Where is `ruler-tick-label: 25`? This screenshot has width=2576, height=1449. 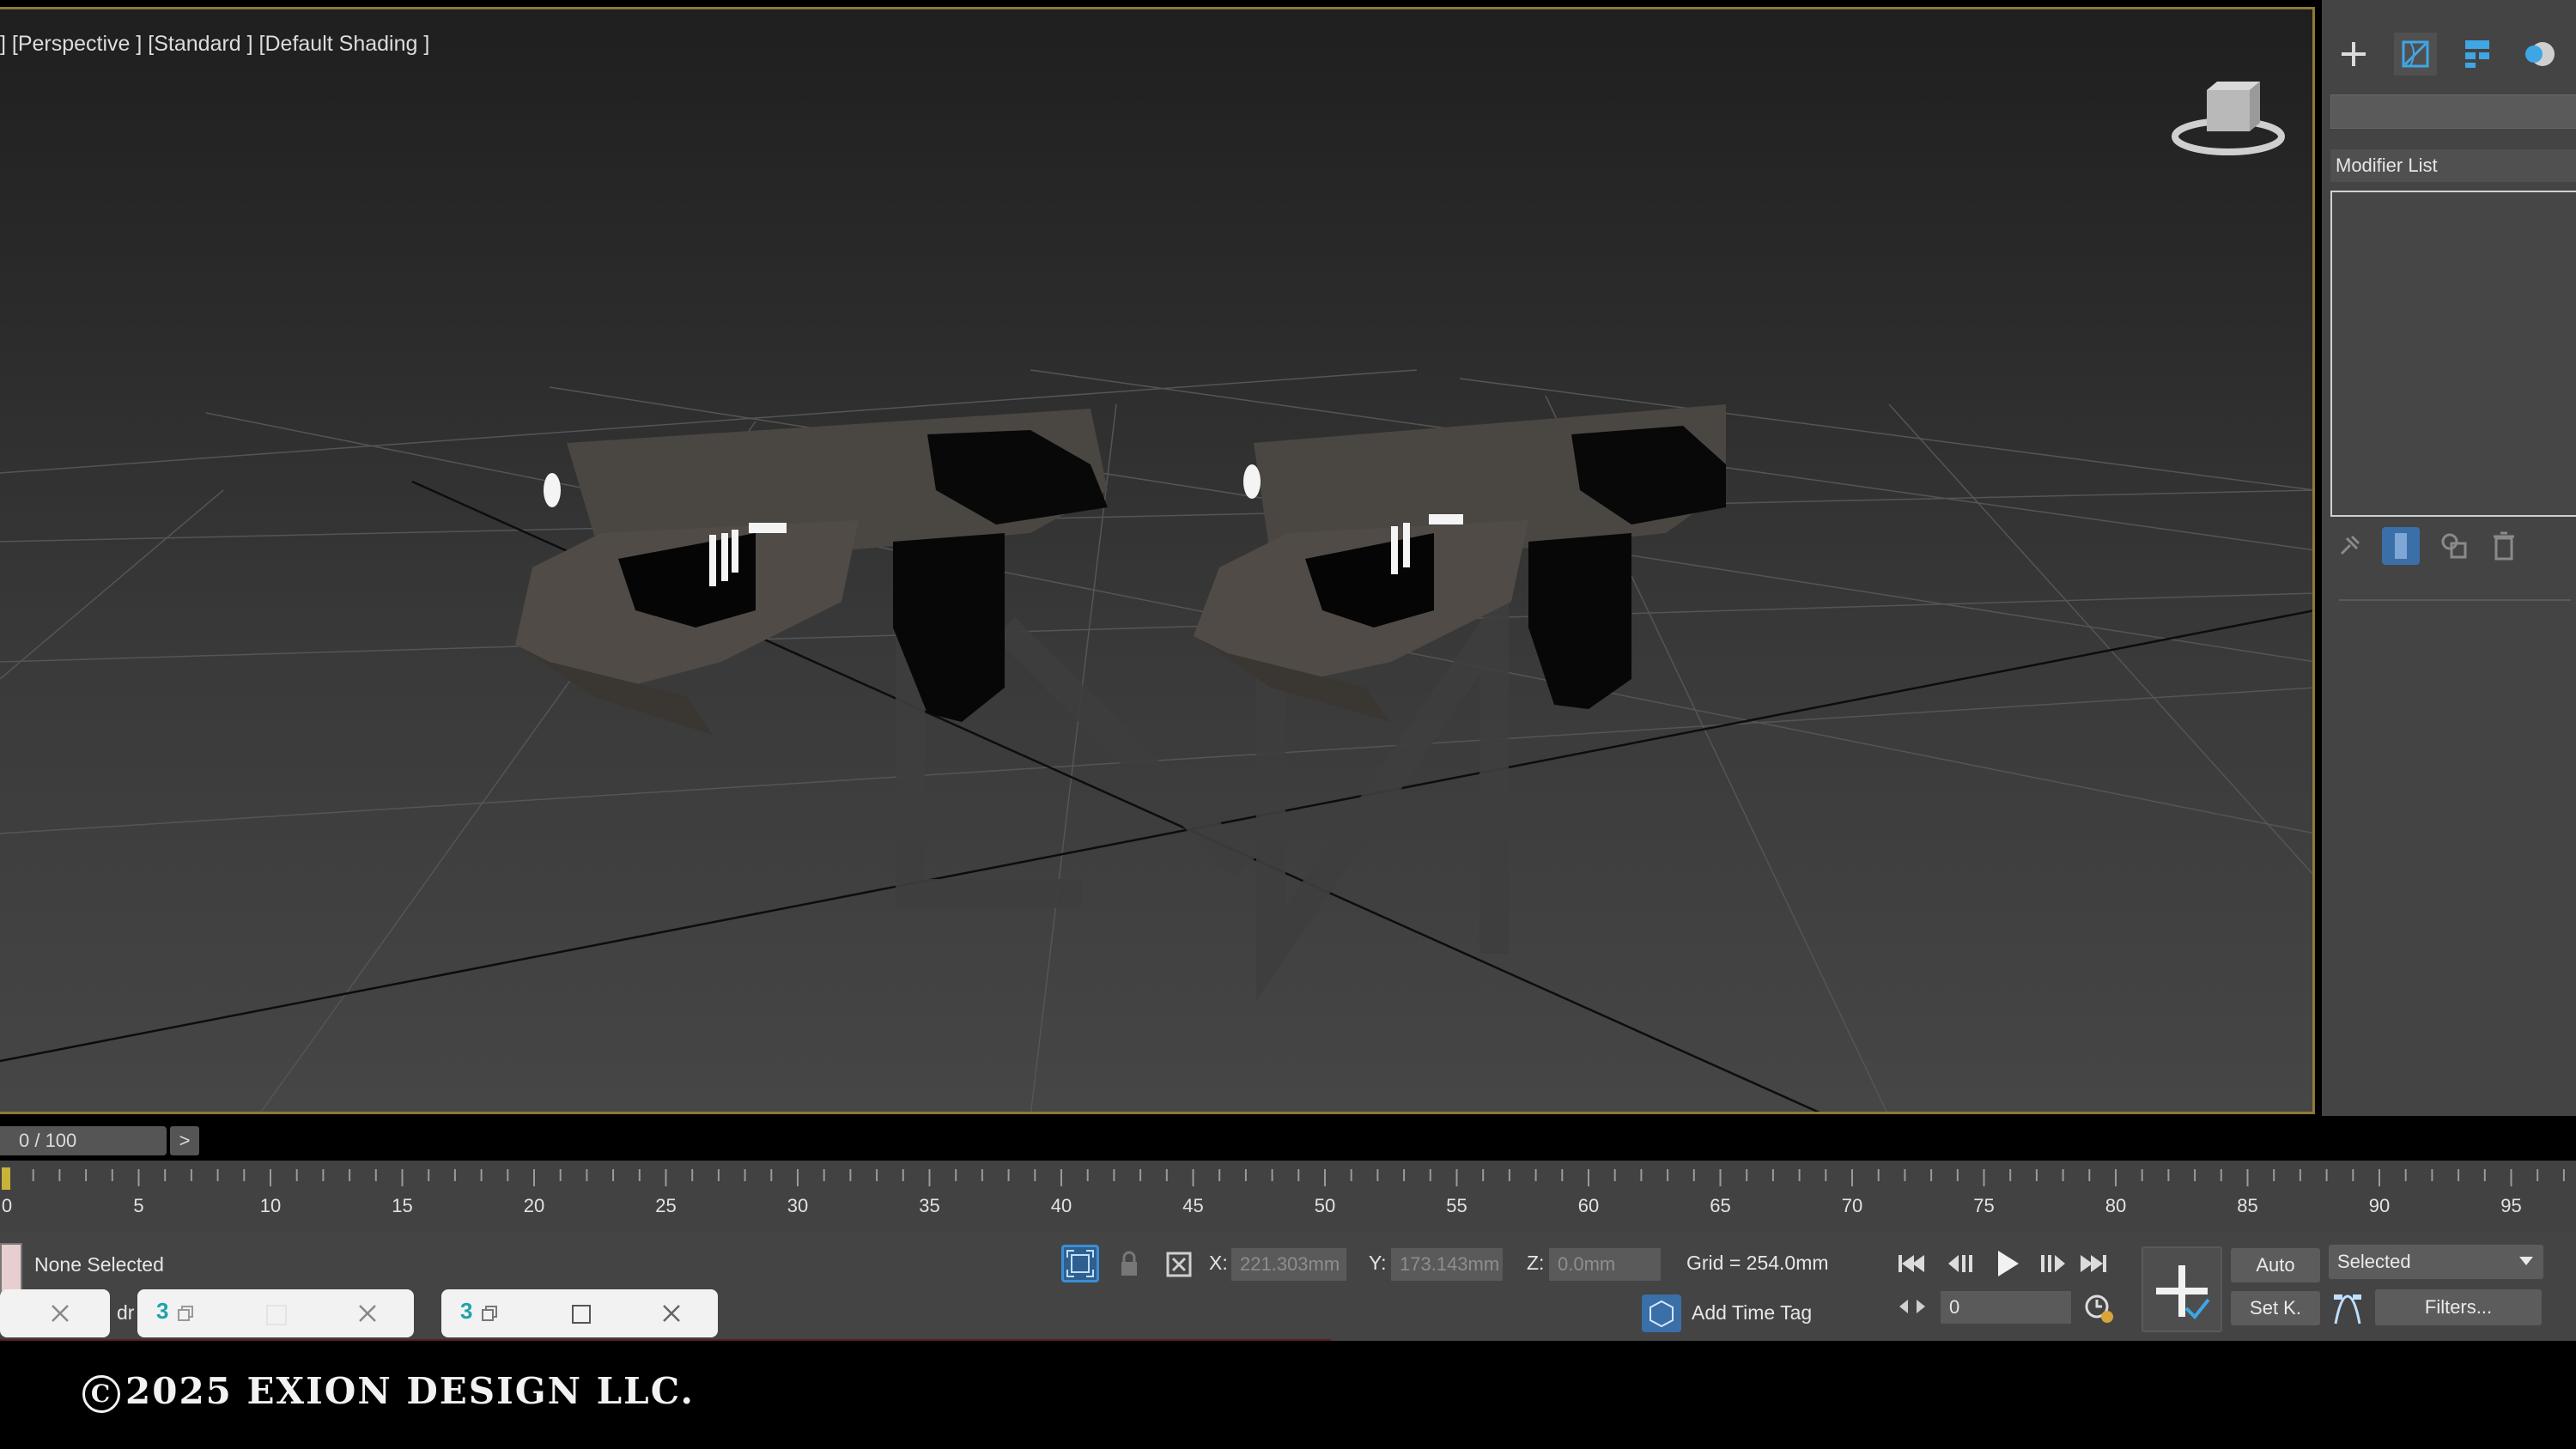
ruler-tick-label: 25 is located at coordinates (665, 1205).